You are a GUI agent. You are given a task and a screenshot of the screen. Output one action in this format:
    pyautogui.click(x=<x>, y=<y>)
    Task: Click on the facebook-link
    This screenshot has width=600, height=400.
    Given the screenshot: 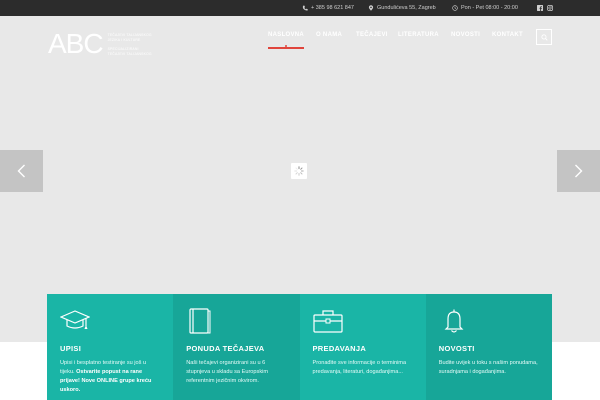 What is the action you would take?
    pyautogui.click(x=539, y=7)
    